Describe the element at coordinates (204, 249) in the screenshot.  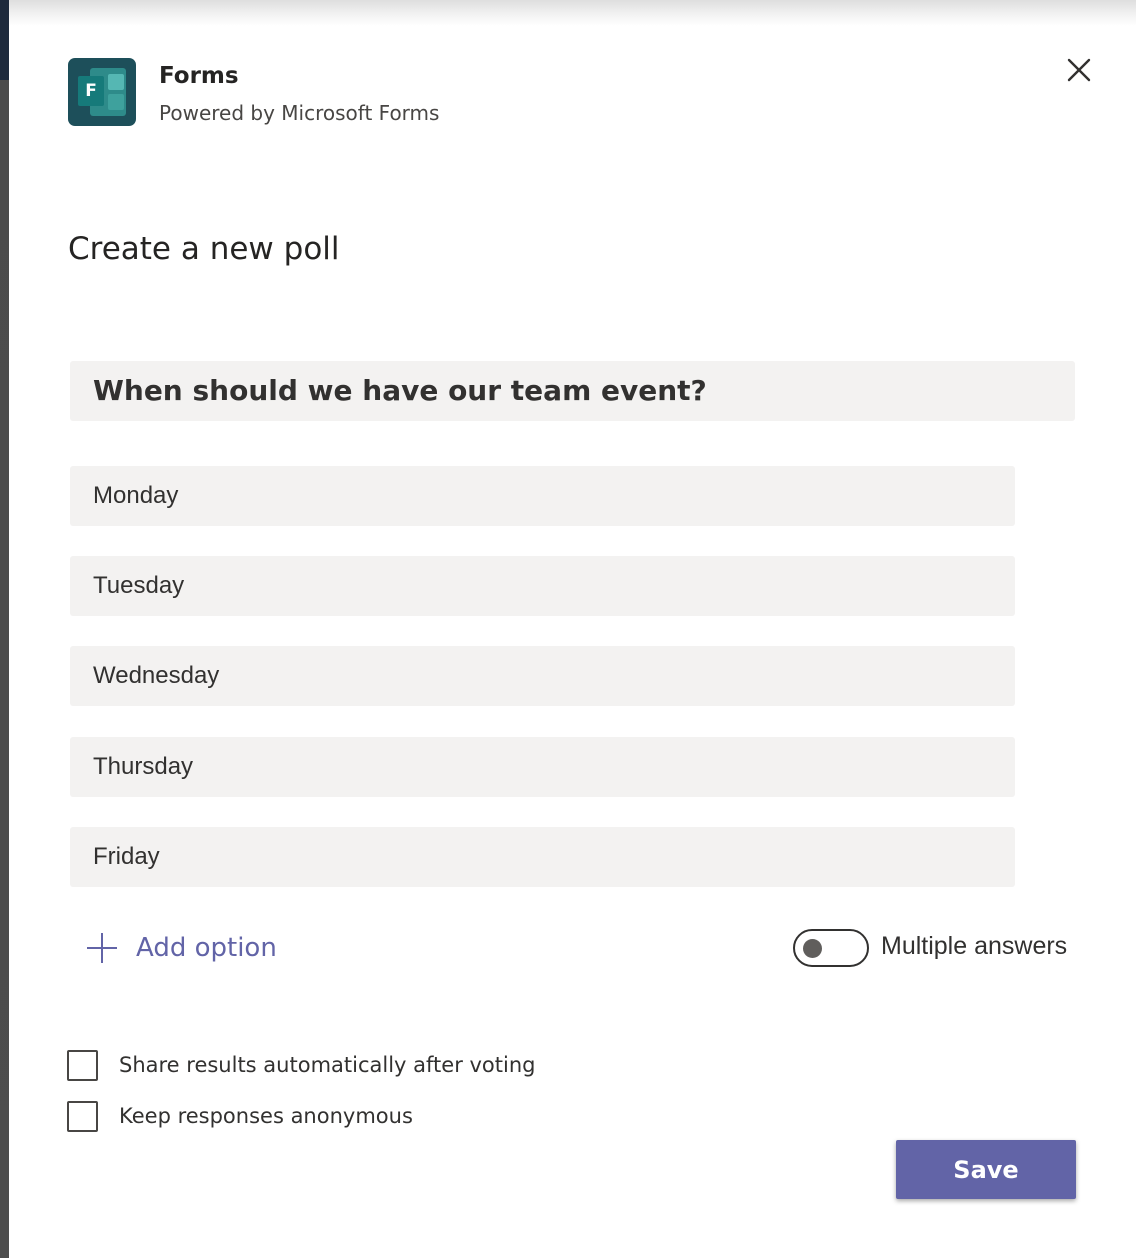
I see `page-title: Create a new poll` at that location.